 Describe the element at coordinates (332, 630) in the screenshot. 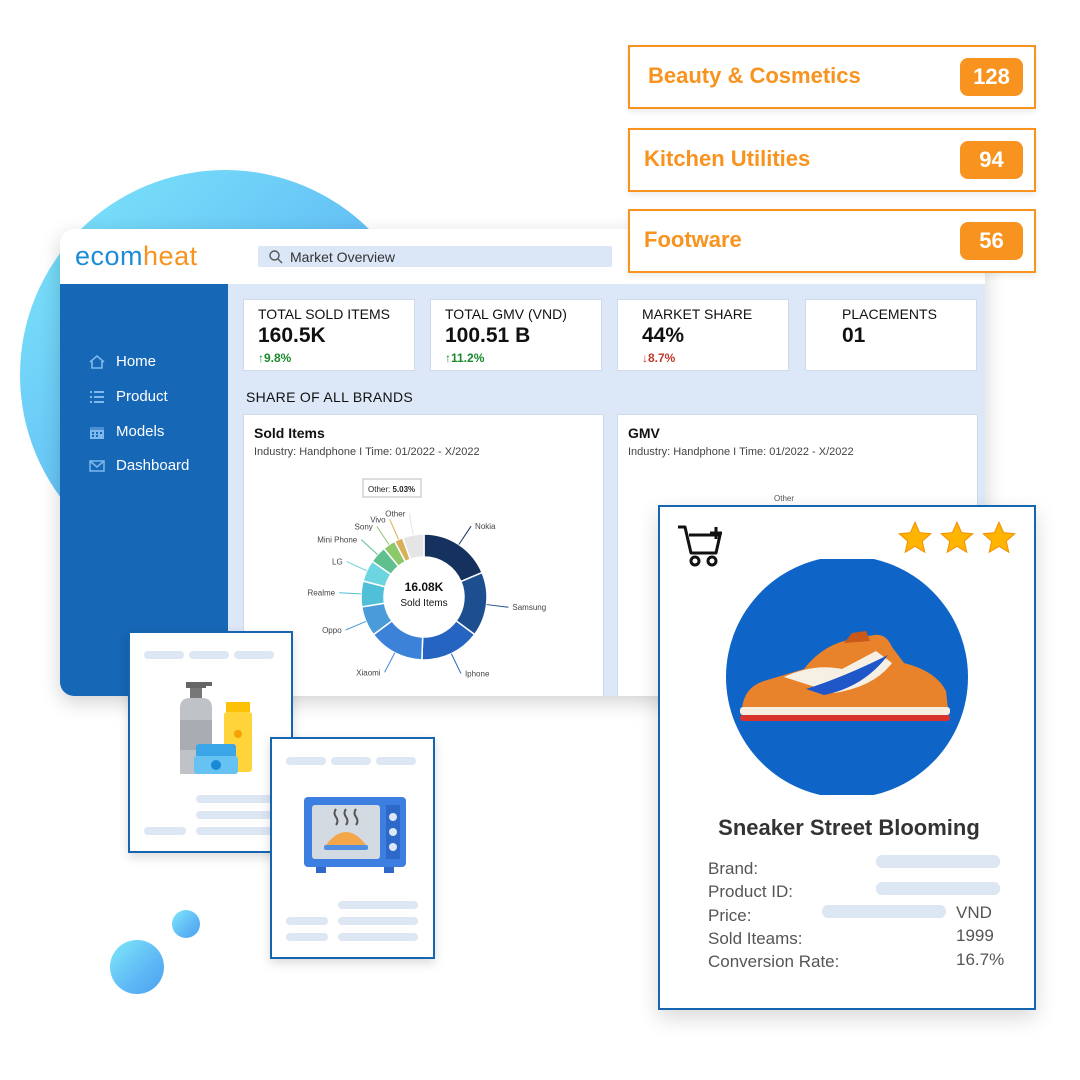

I see `donut-label: Oppo` at that location.